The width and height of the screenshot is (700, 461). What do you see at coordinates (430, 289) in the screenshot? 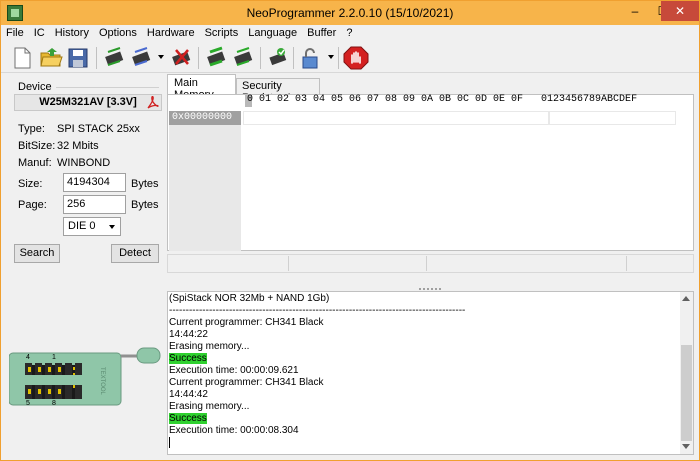
I see `splitter-grip-icon` at bounding box center [430, 289].